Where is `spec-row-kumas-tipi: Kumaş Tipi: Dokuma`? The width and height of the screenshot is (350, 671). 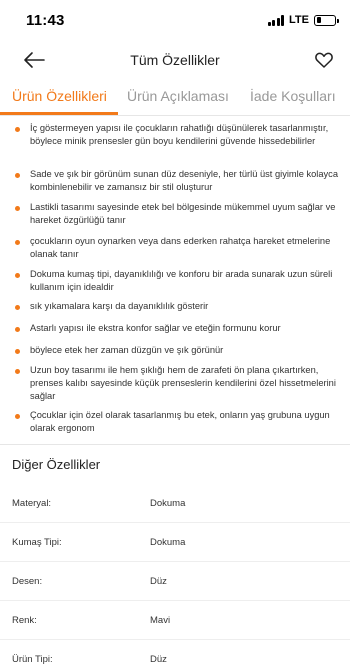
spec-row-kumas-tipi: Kumaş Tipi: Dokuma is located at coordinates (175, 542).